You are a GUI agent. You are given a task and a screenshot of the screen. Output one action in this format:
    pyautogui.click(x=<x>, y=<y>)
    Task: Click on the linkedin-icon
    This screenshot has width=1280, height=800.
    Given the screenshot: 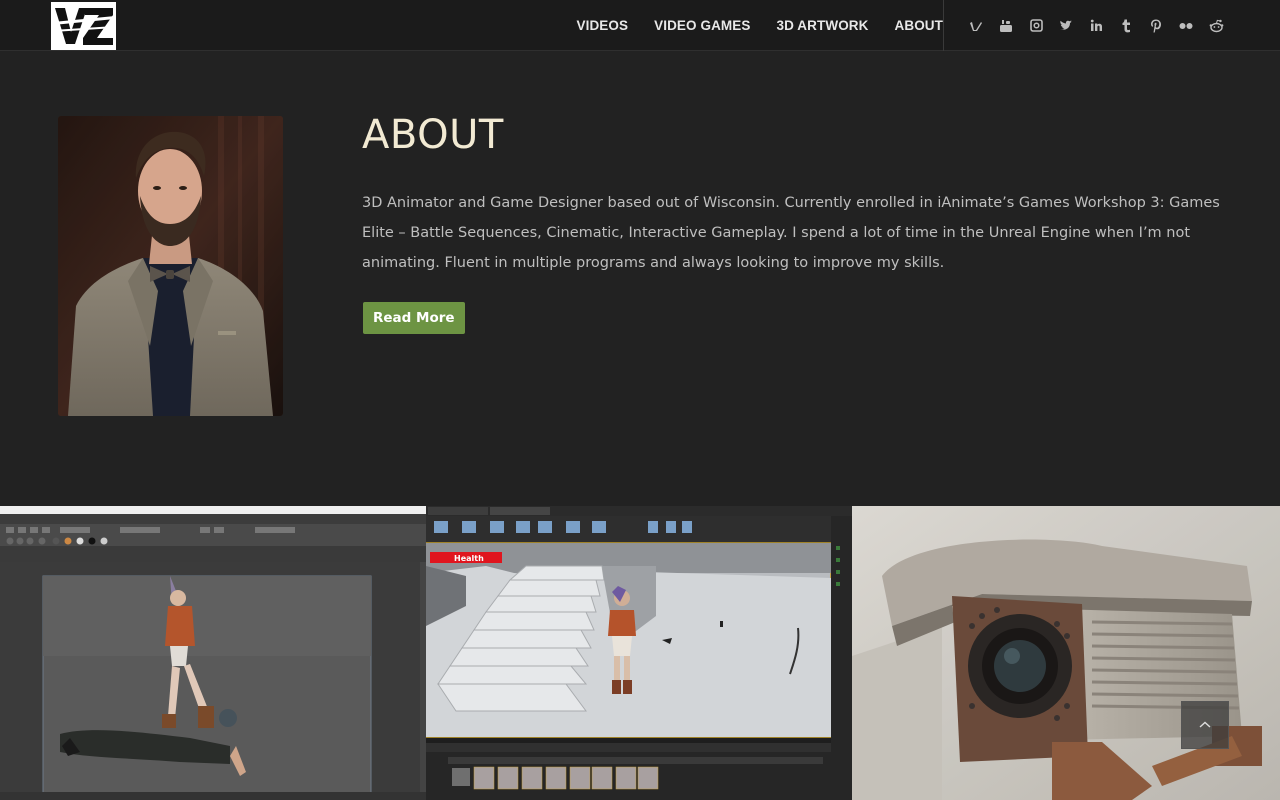 What is the action you would take?
    pyautogui.click(x=1096, y=26)
    